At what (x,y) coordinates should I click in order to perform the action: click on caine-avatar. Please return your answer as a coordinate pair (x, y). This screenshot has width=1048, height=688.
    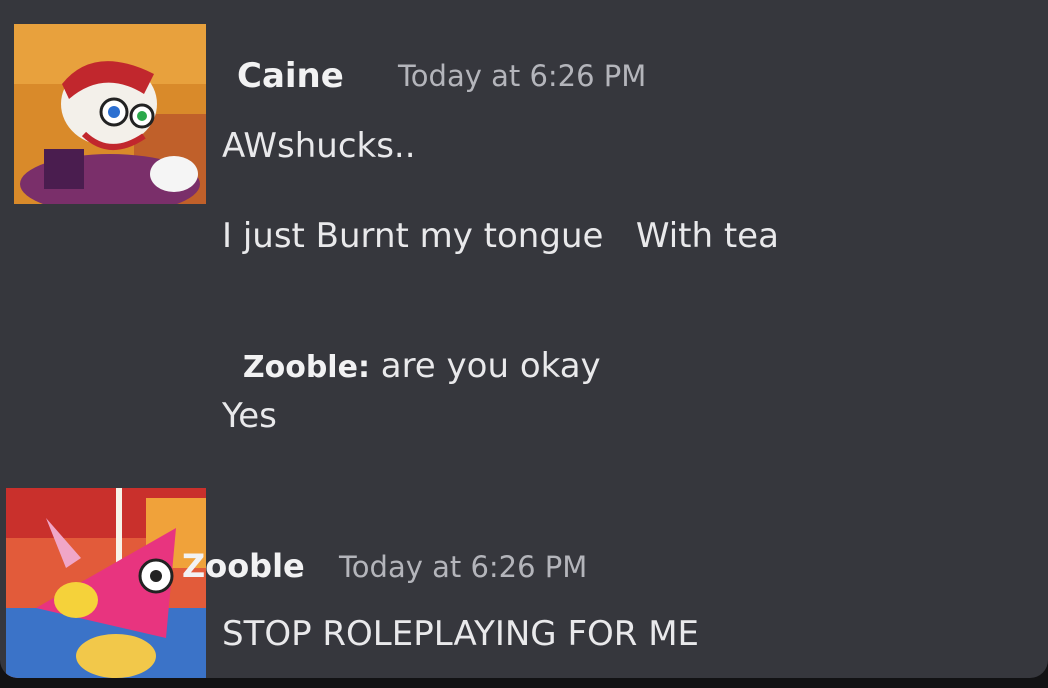
    Looking at the image, I should click on (110, 114).